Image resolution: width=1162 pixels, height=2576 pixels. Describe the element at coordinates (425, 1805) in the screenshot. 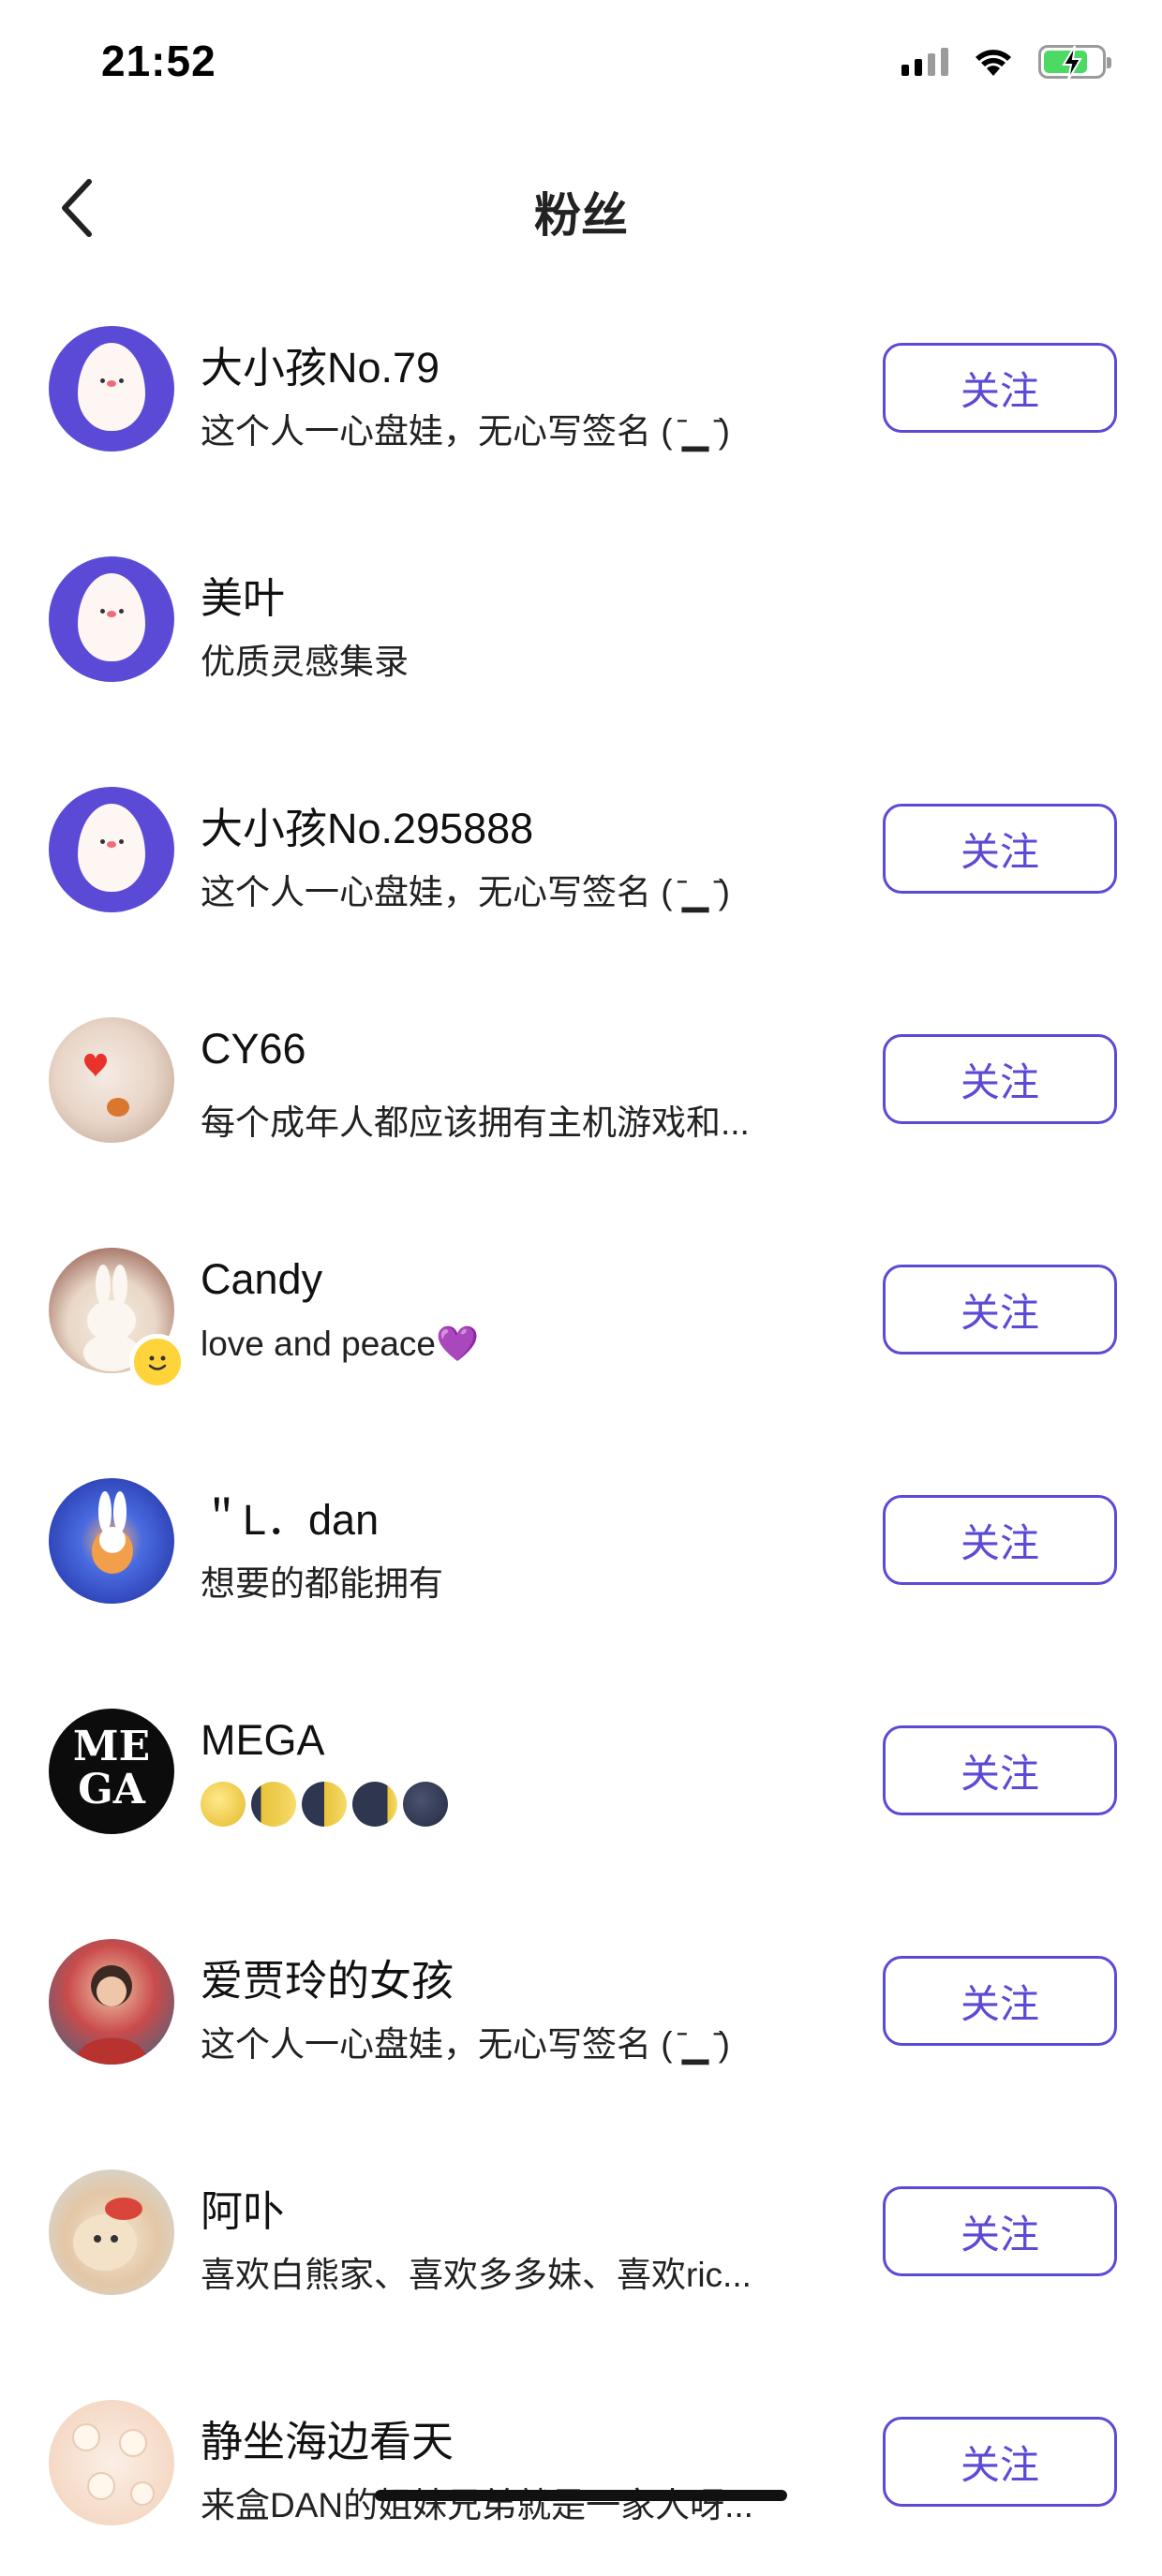

I see `new-moon-icon` at that location.